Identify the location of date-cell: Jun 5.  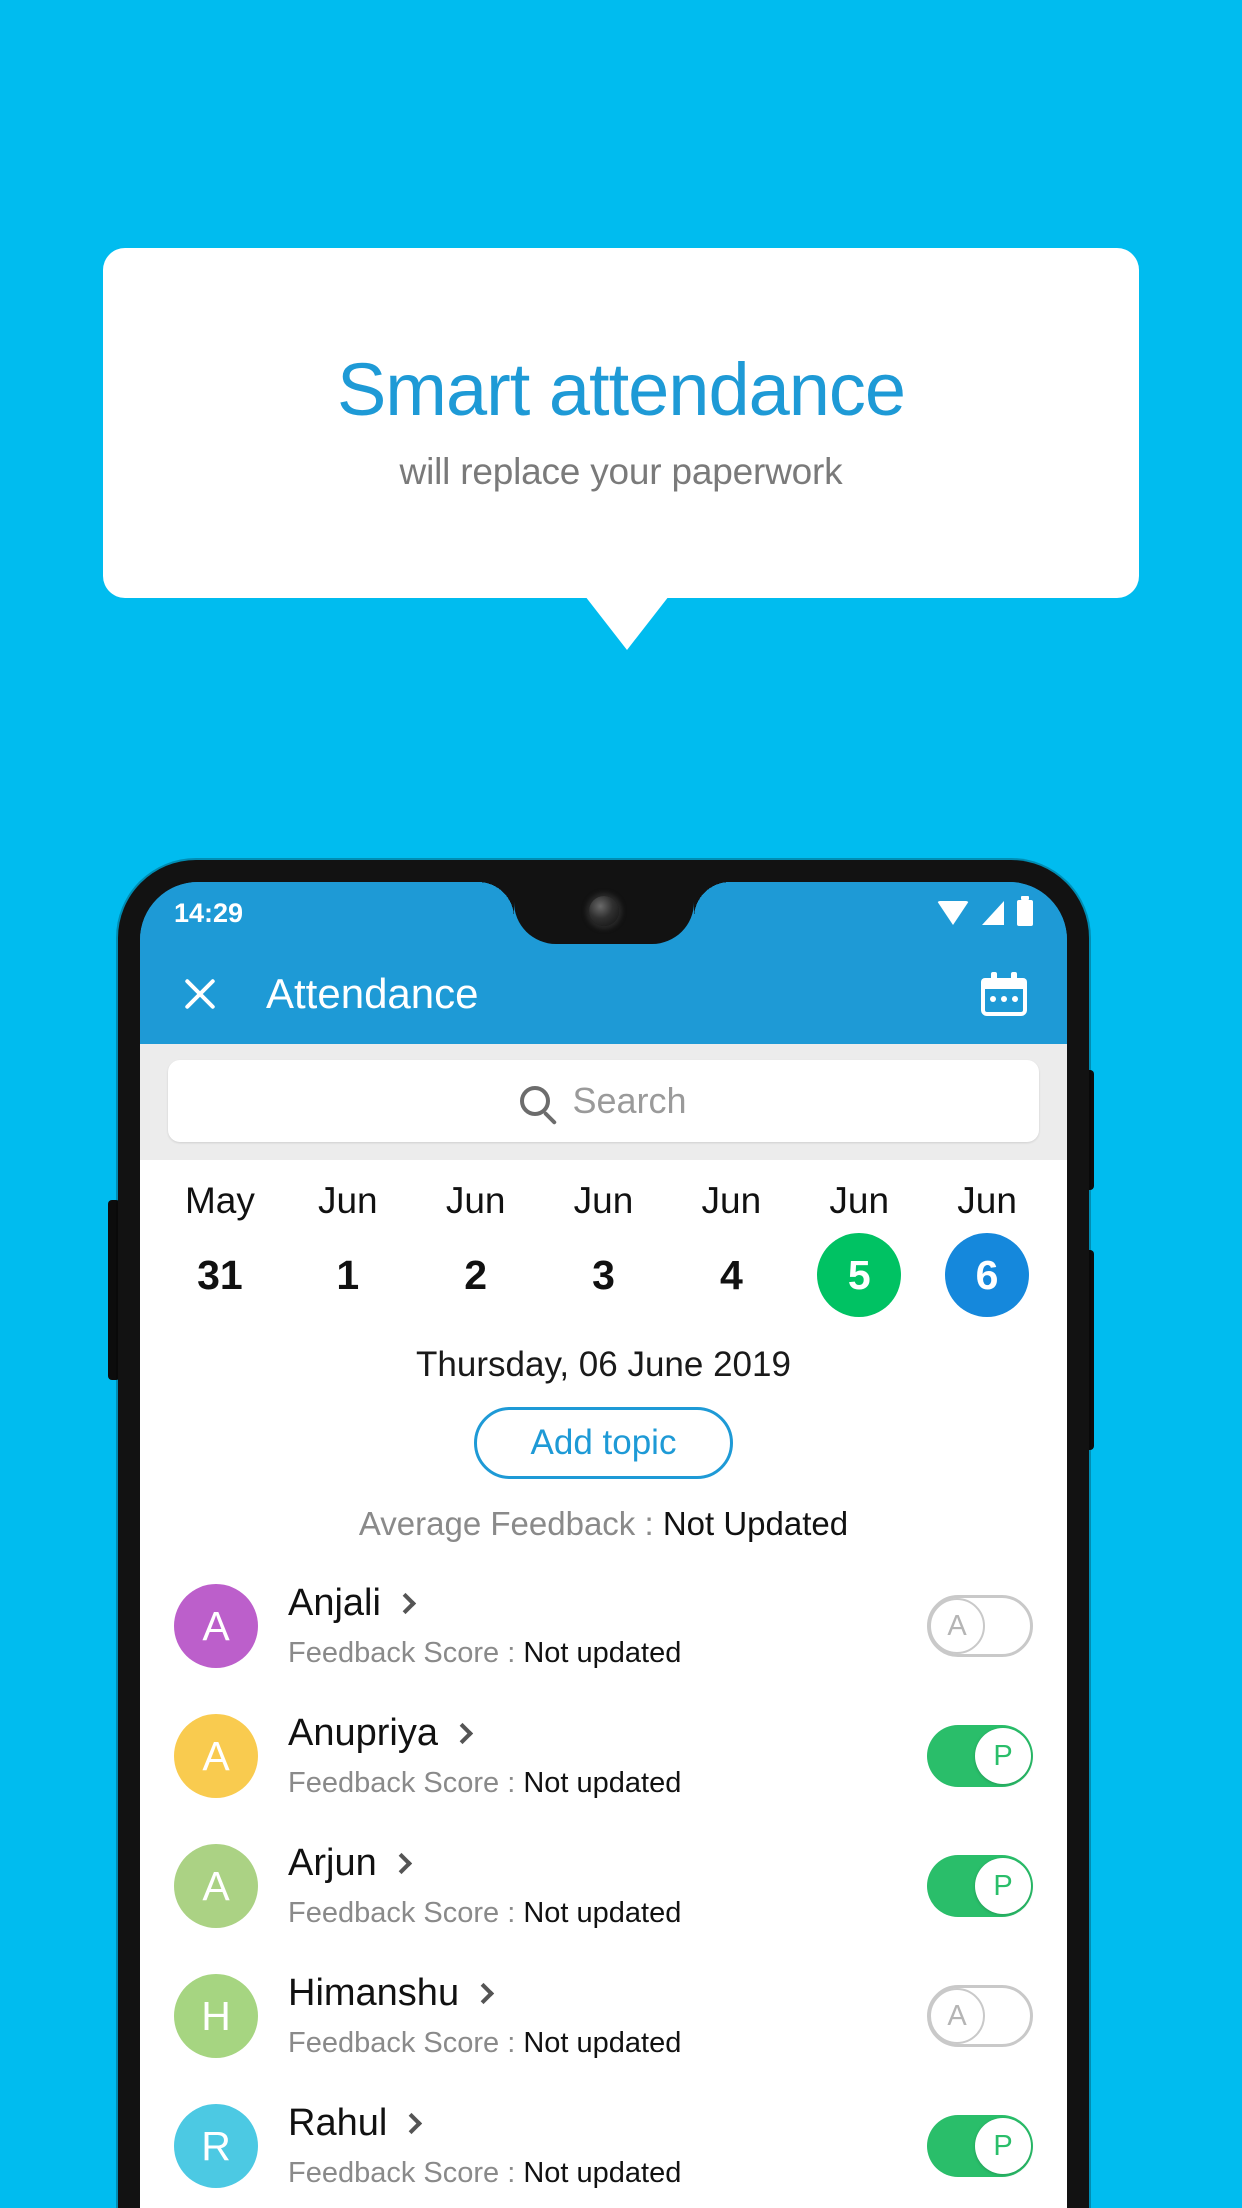
(859, 1249).